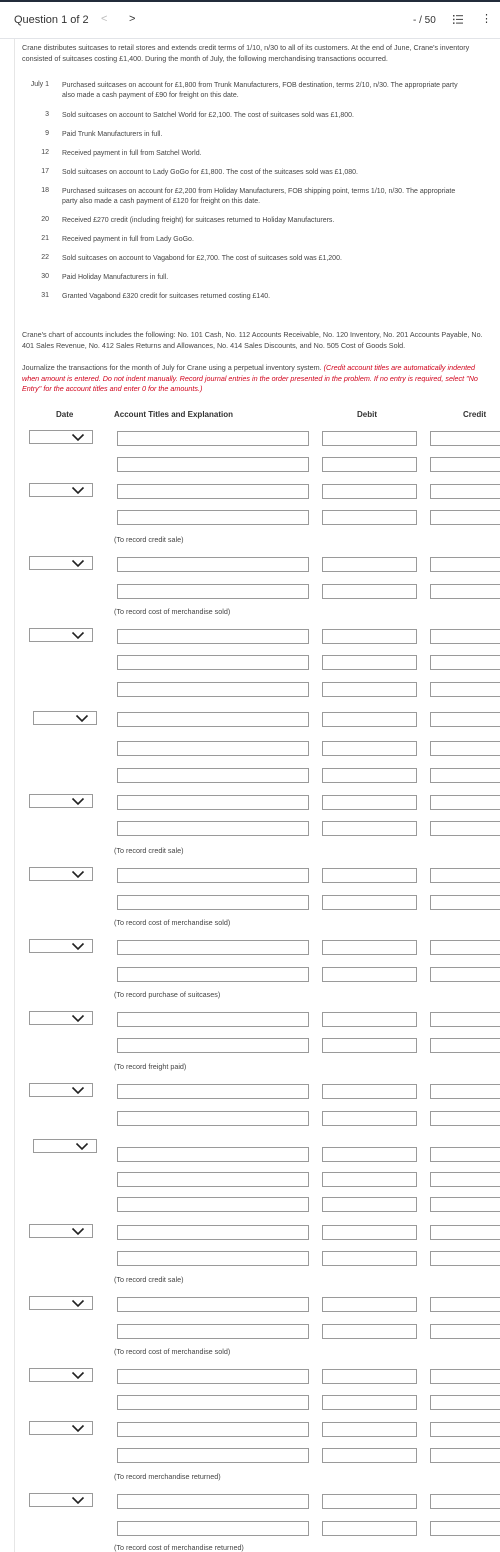 The image size is (500, 1552). Describe the element at coordinates (458, 19) in the screenshot. I see `question-list-icon` at that location.